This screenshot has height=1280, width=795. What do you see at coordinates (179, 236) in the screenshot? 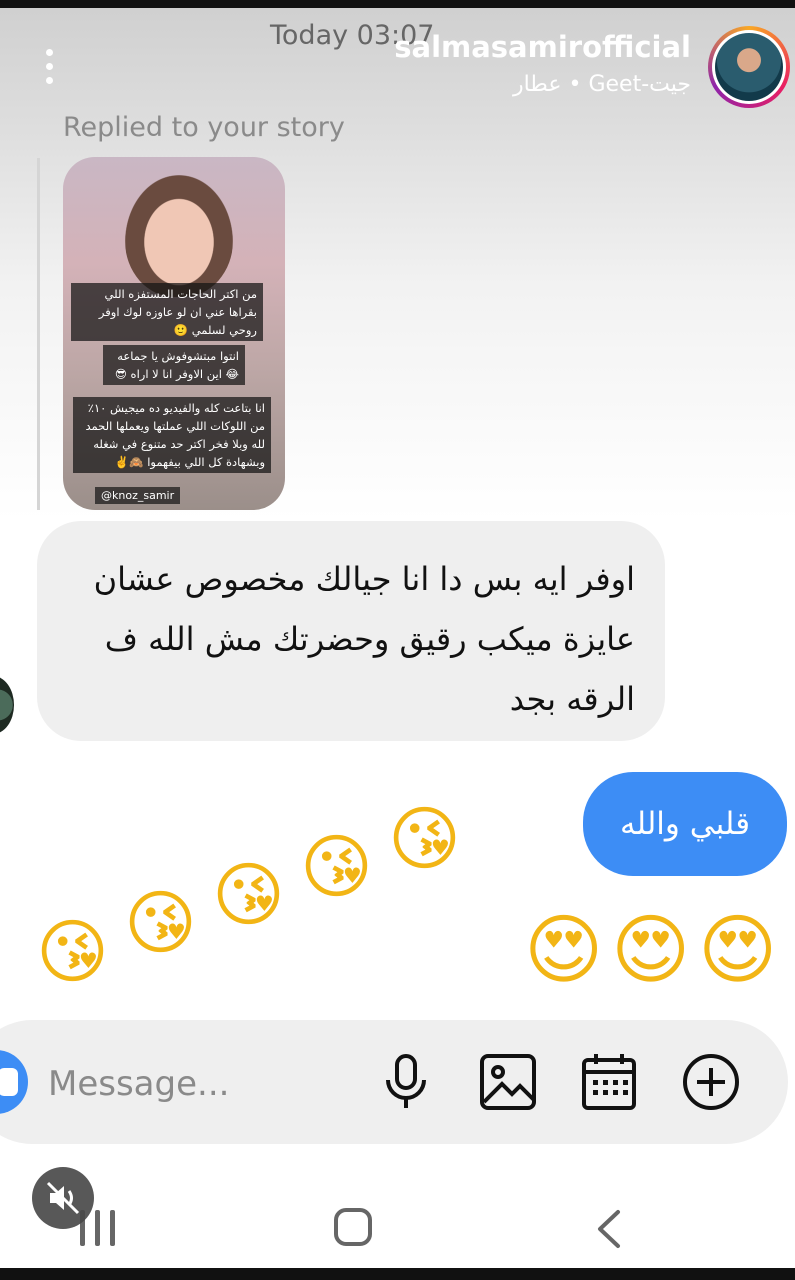
I see `story-photo-subject` at bounding box center [179, 236].